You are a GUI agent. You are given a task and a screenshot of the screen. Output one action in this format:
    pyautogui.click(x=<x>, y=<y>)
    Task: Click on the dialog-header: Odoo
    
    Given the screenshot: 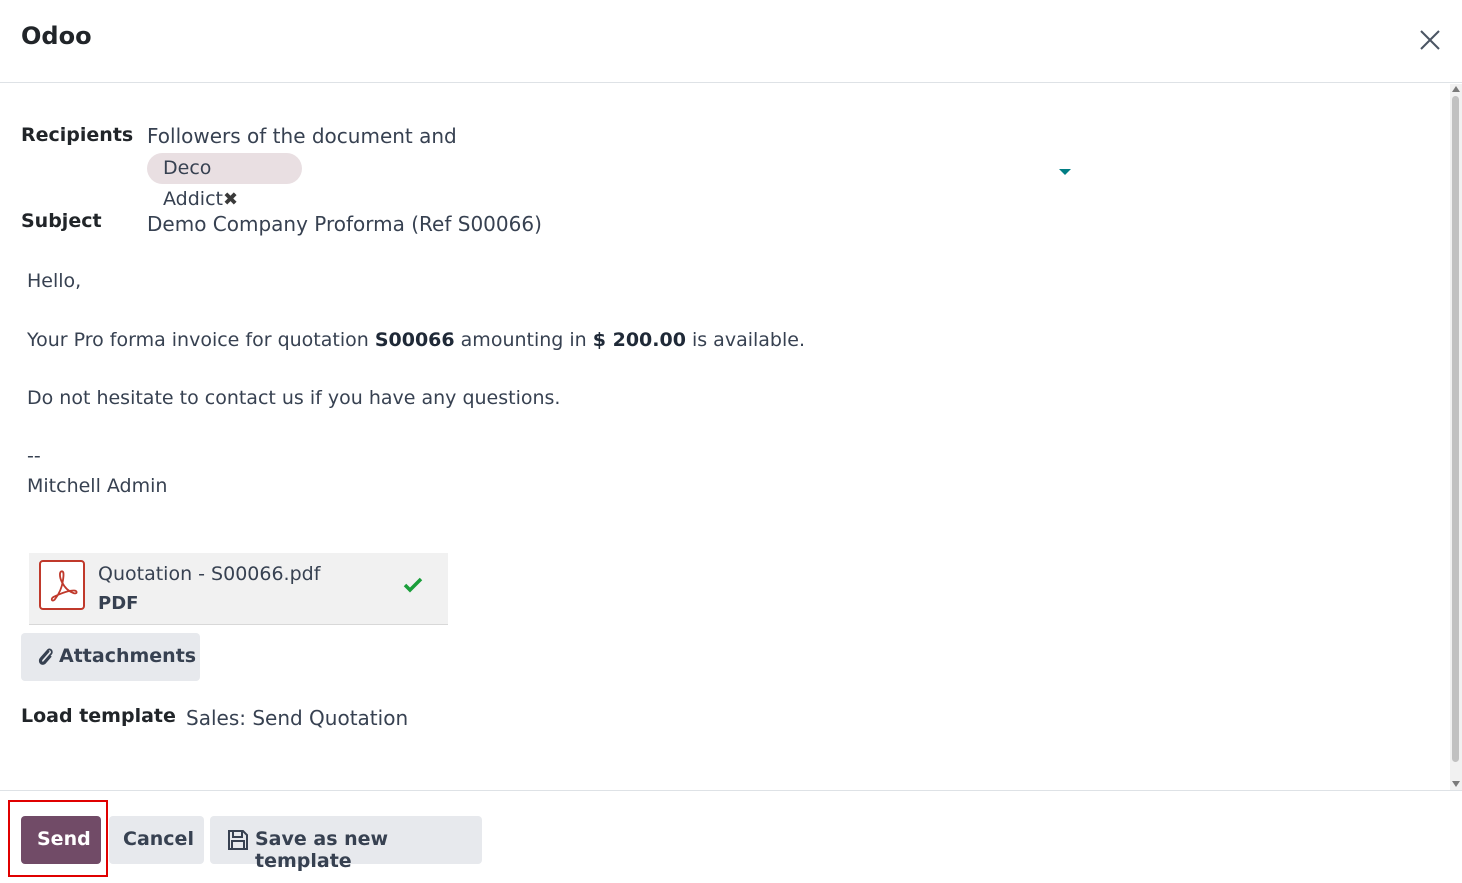 What is the action you would take?
    pyautogui.click(x=731, y=41)
    